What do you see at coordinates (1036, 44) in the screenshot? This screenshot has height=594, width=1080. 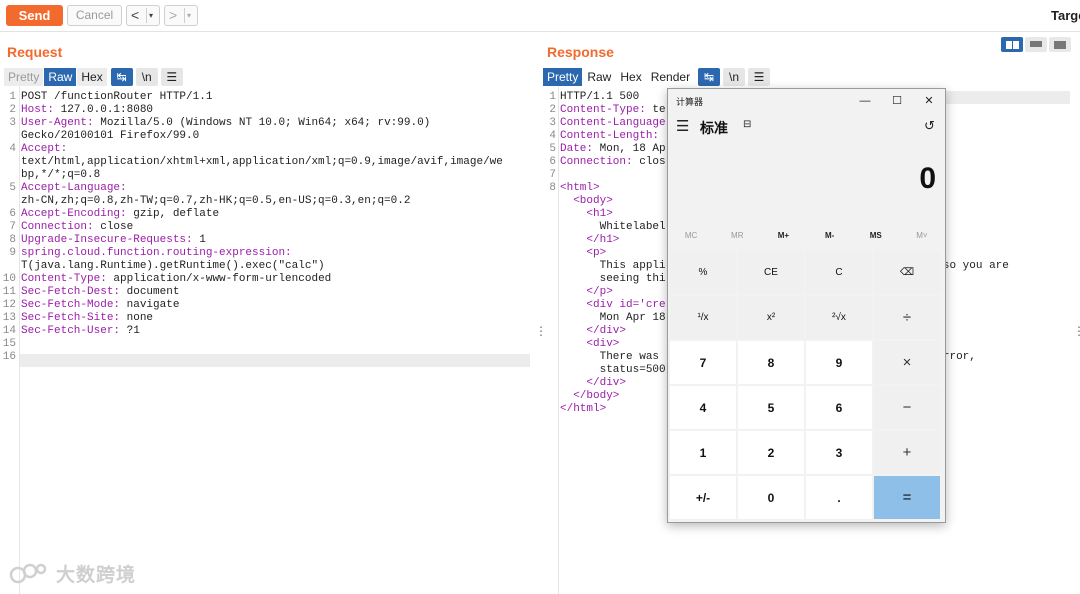 I see `split-rows-view-icon` at bounding box center [1036, 44].